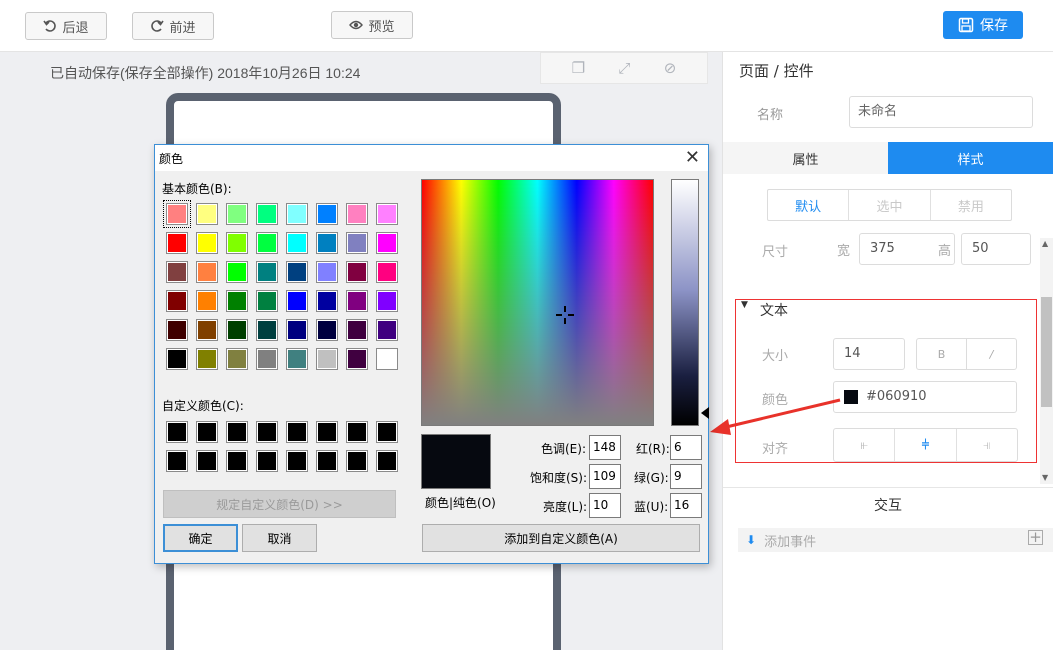 This screenshot has width=1053, height=650. I want to click on state-selected: 选中, so click(888, 205).